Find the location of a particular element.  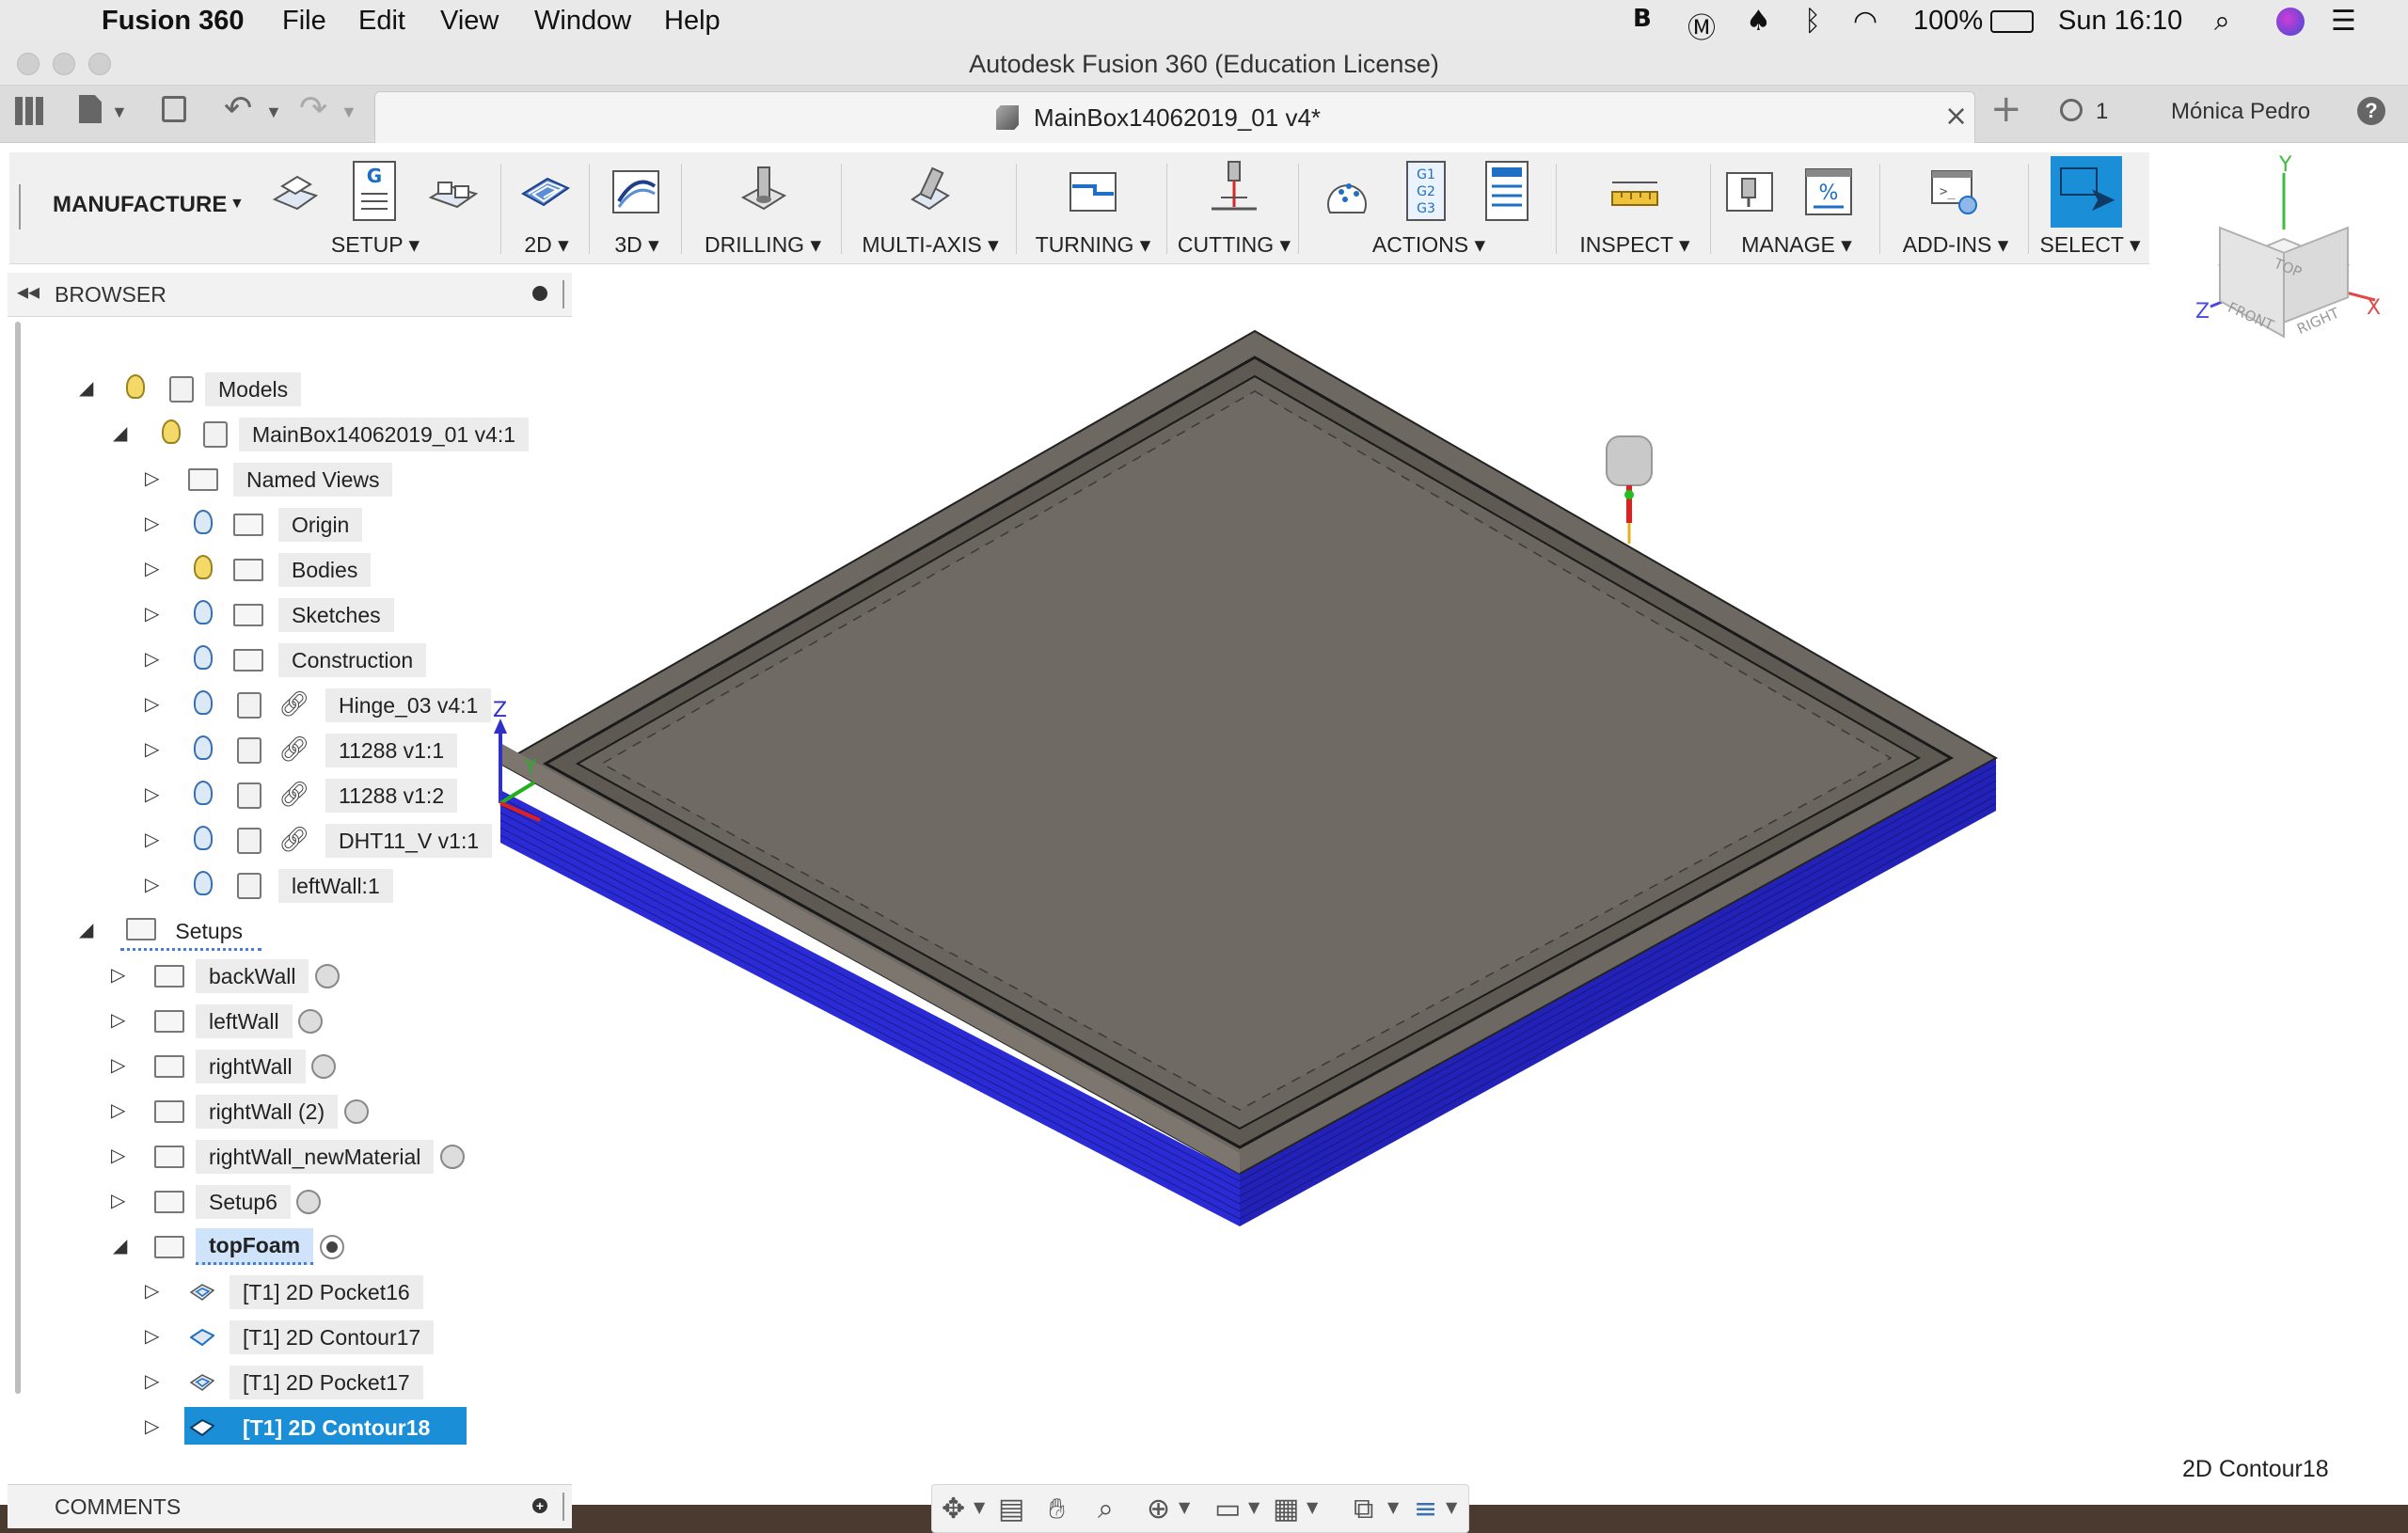

setup-sheet-icon is located at coordinates (1507, 191).